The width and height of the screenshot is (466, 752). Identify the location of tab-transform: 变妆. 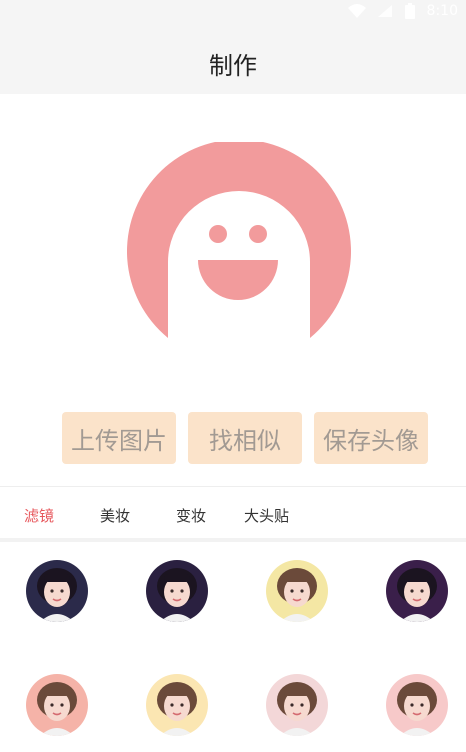
(191, 515).